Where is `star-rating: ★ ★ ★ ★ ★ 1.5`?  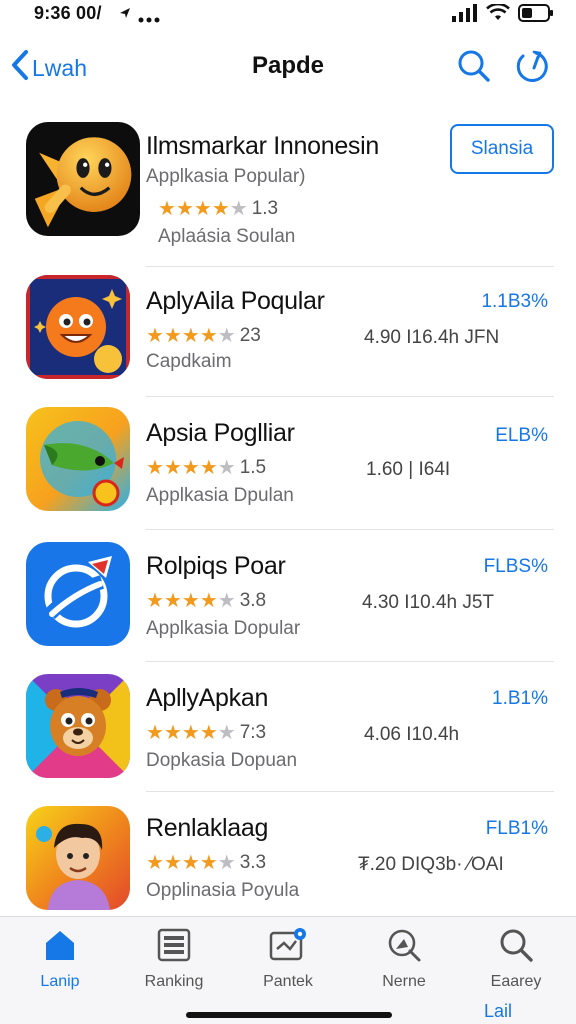 star-rating: ★ ★ ★ ★ ★ 1.5 is located at coordinates (206, 468).